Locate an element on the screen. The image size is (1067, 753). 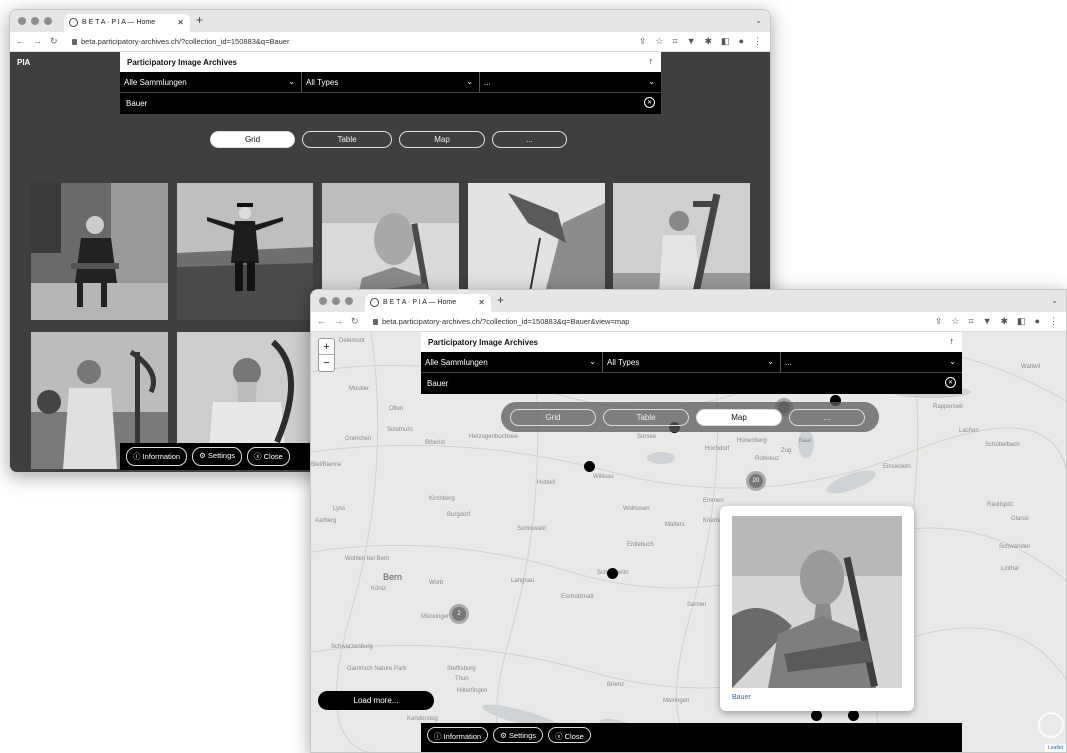
map-attribution: Leaflet is located at coordinates (1055, 748).